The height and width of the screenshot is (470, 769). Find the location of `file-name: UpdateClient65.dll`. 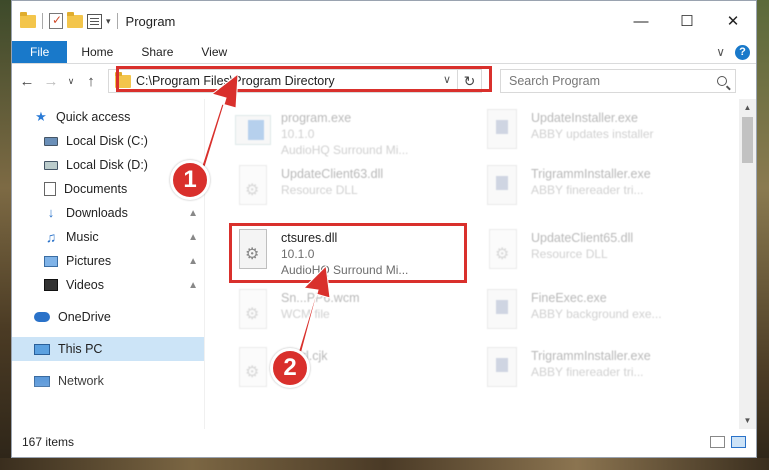

file-name: UpdateClient65.dll is located at coordinates (582, 238).